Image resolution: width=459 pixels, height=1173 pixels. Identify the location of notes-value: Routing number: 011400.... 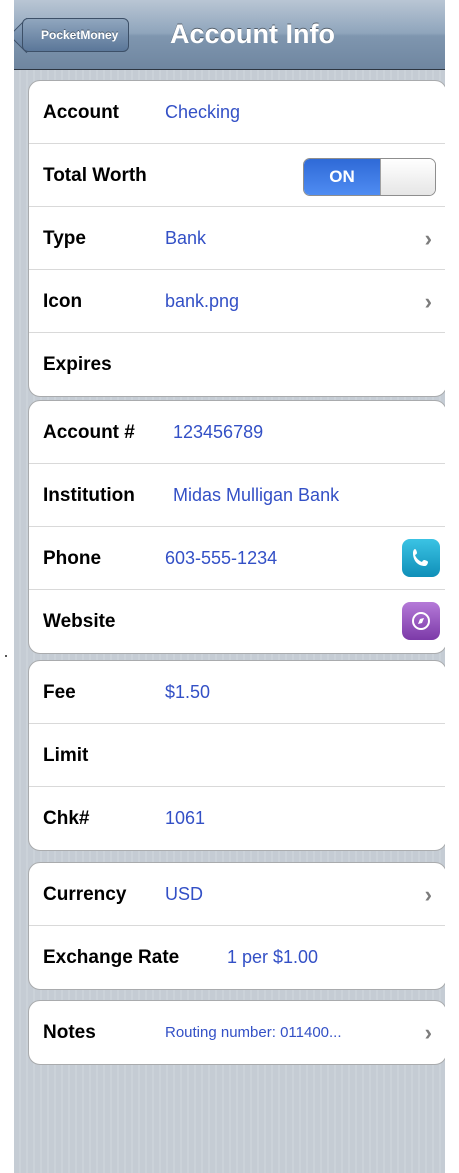
(253, 1032).